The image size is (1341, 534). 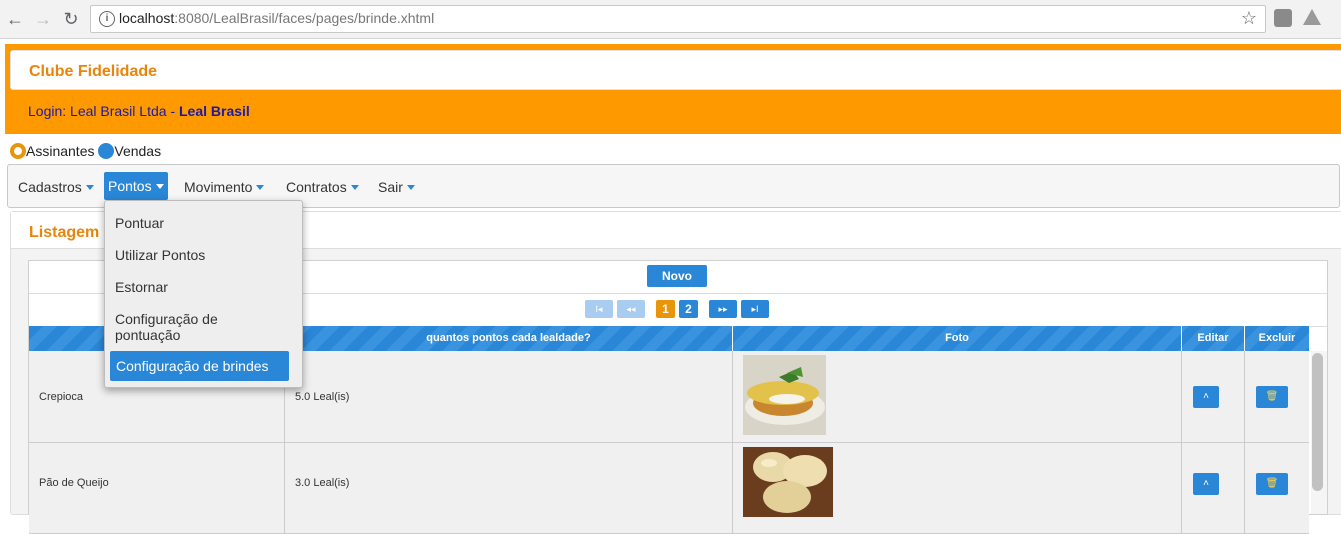 What do you see at coordinates (1283, 18) in the screenshot?
I see `extension-icon` at bounding box center [1283, 18].